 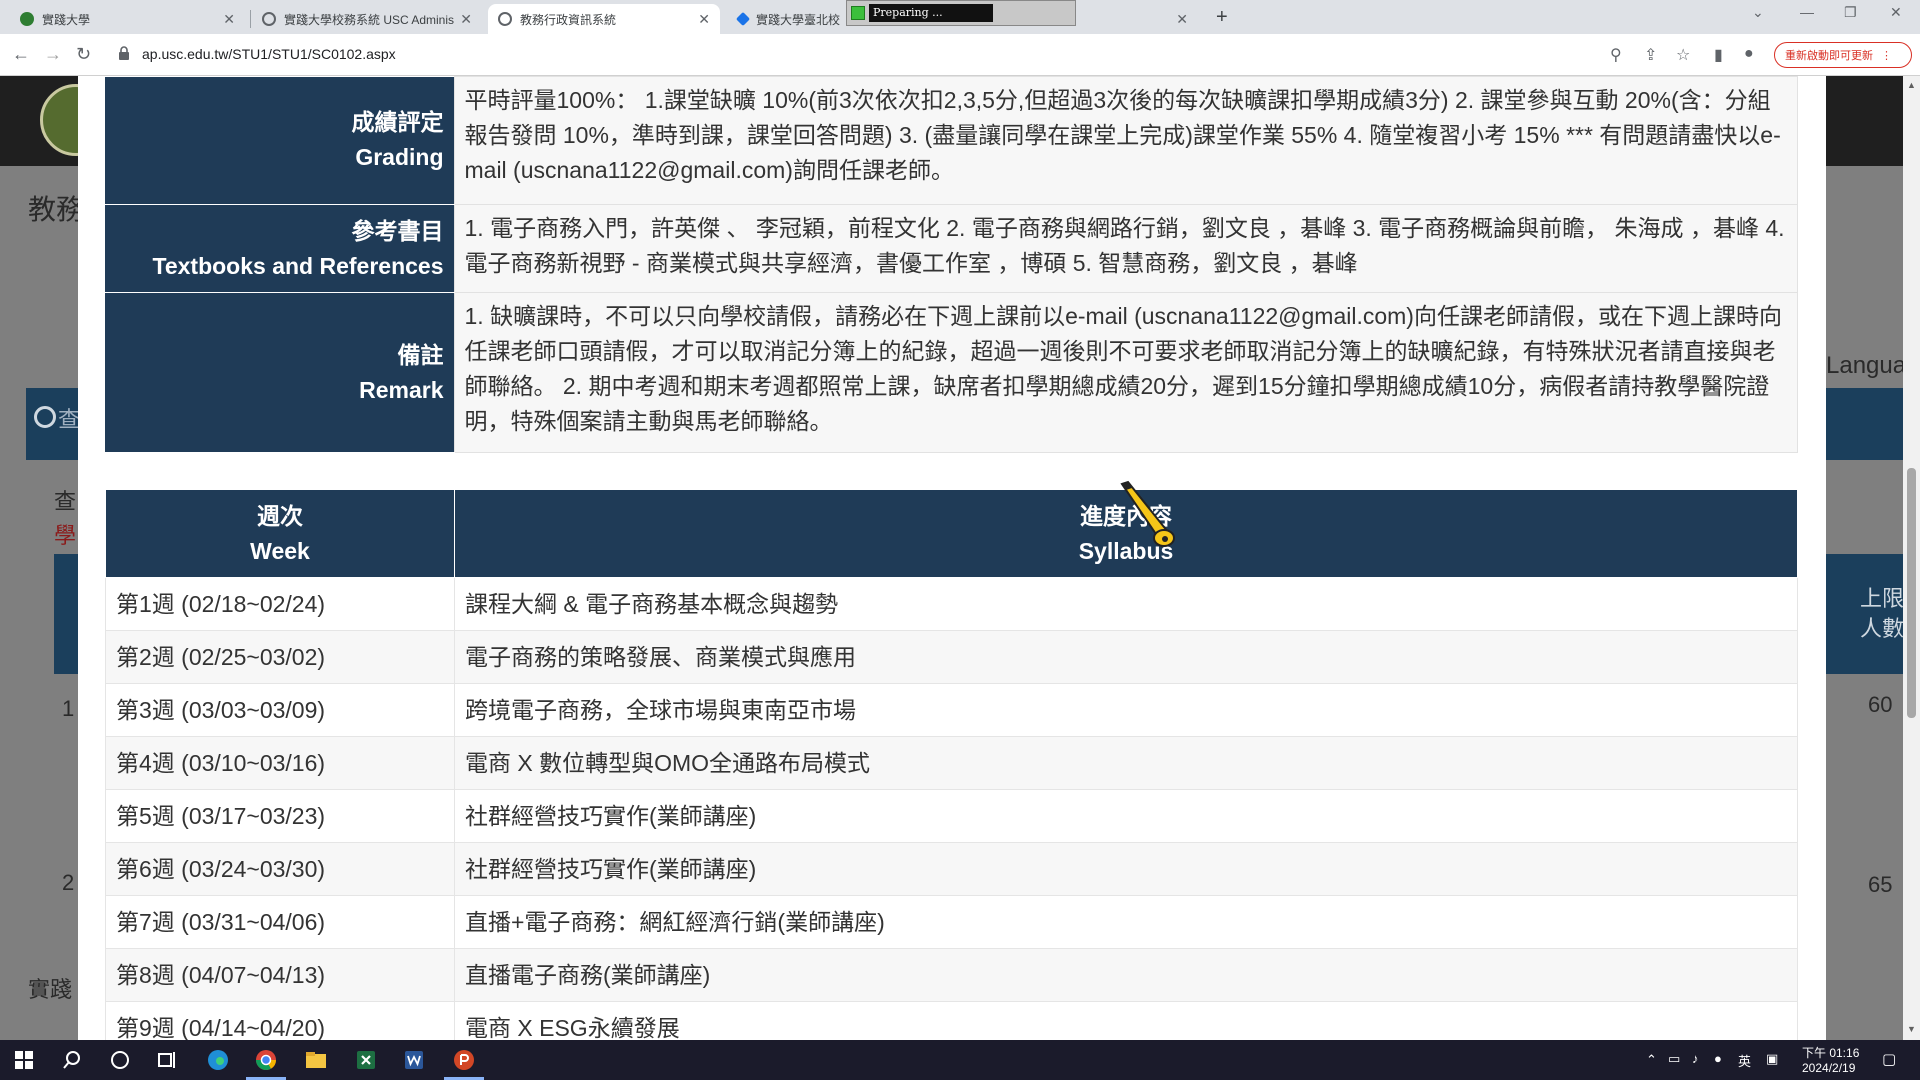 I want to click on windows-start-icon, so click(x=24, y=1060).